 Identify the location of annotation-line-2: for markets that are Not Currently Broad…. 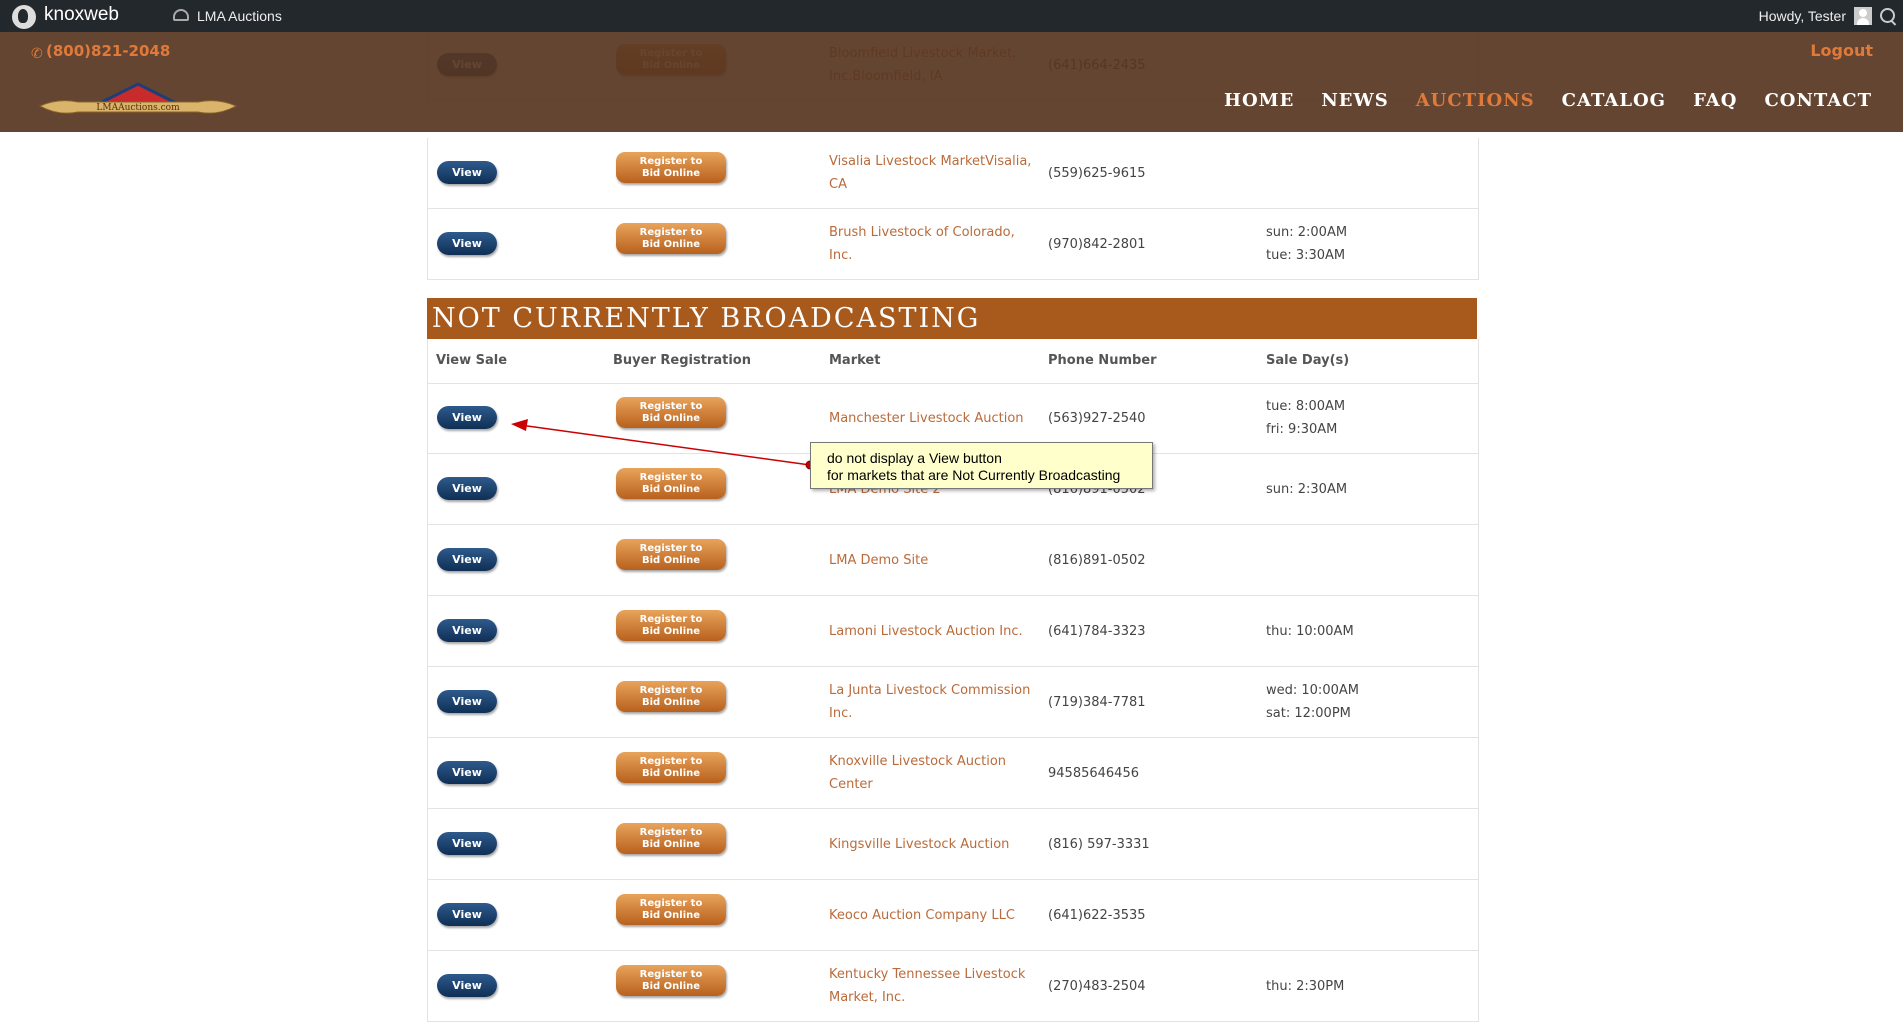
(974, 475).